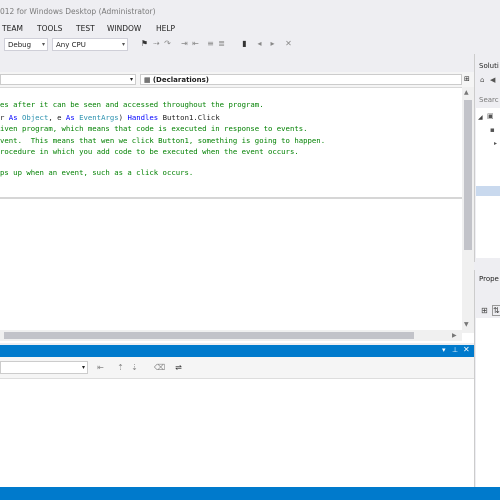  What do you see at coordinates (134, 367) in the screenshot?
I see `next-message-icon: ⇣` at bounding box center [134, 367].